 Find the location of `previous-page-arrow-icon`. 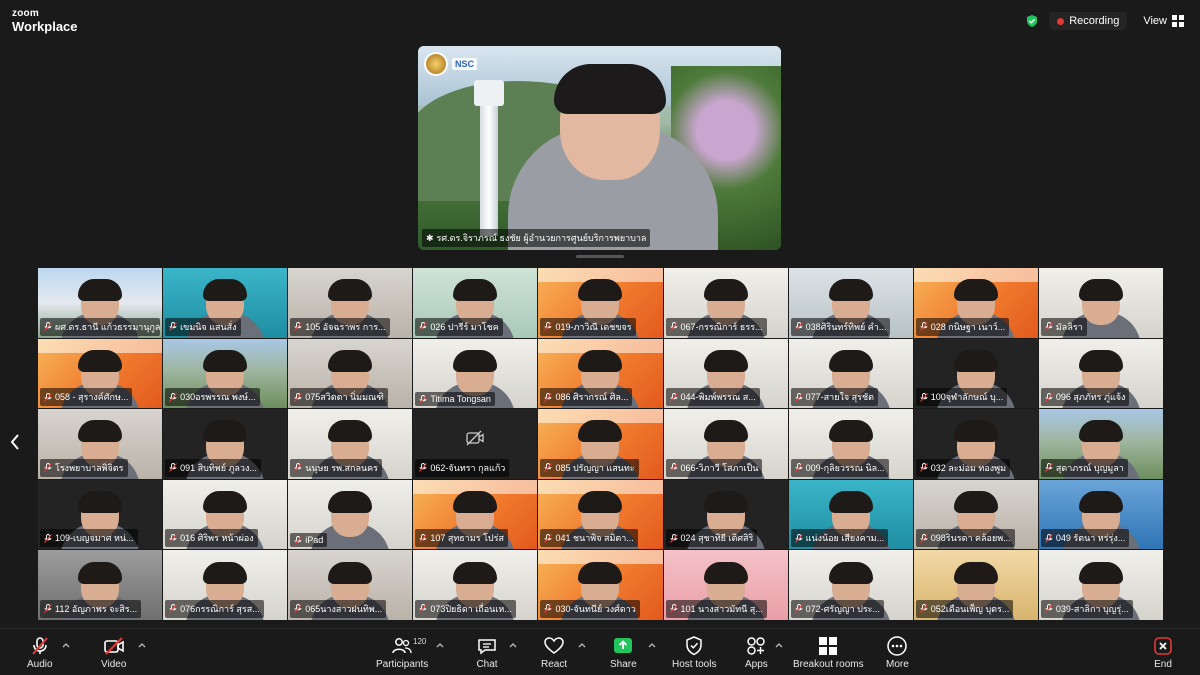

previous-page-arrow-icon is located at coordinates (15, 442).